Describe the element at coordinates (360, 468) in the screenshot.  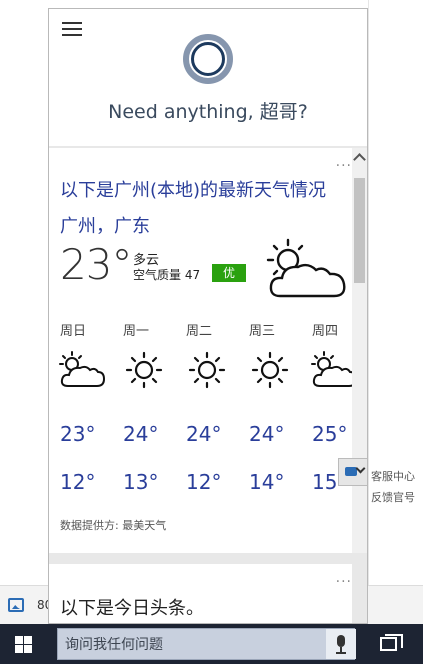
I see `chevron-down-icon` at that location.